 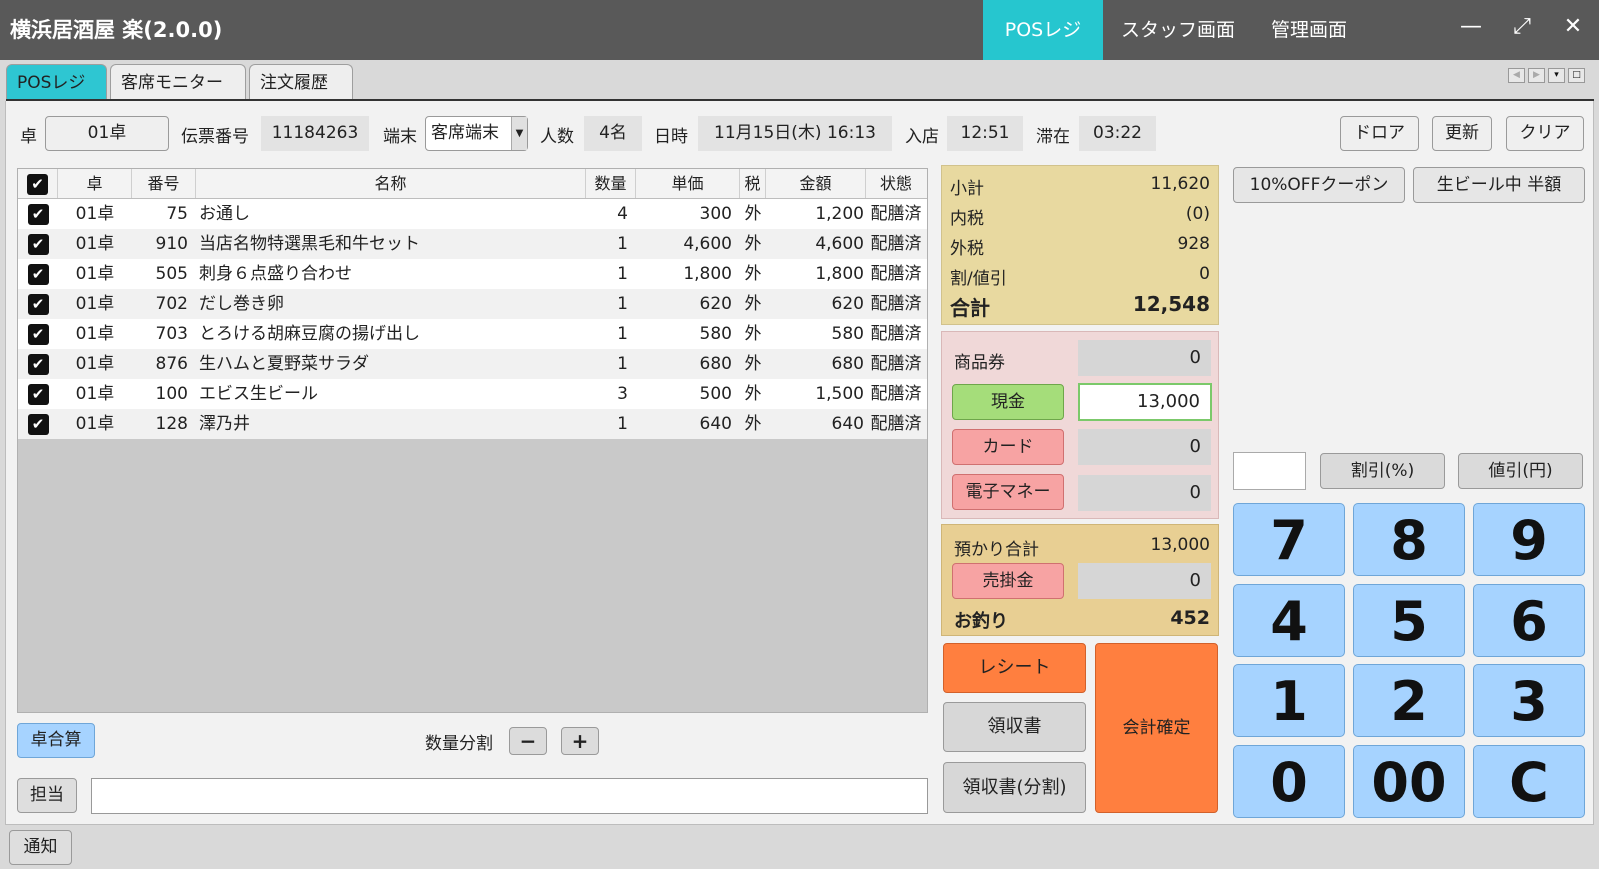 What do you see at coordinates (1289, 781) in the screenshot?
I see `keypad-key-0: 0` at bounding box center [1289, 781].